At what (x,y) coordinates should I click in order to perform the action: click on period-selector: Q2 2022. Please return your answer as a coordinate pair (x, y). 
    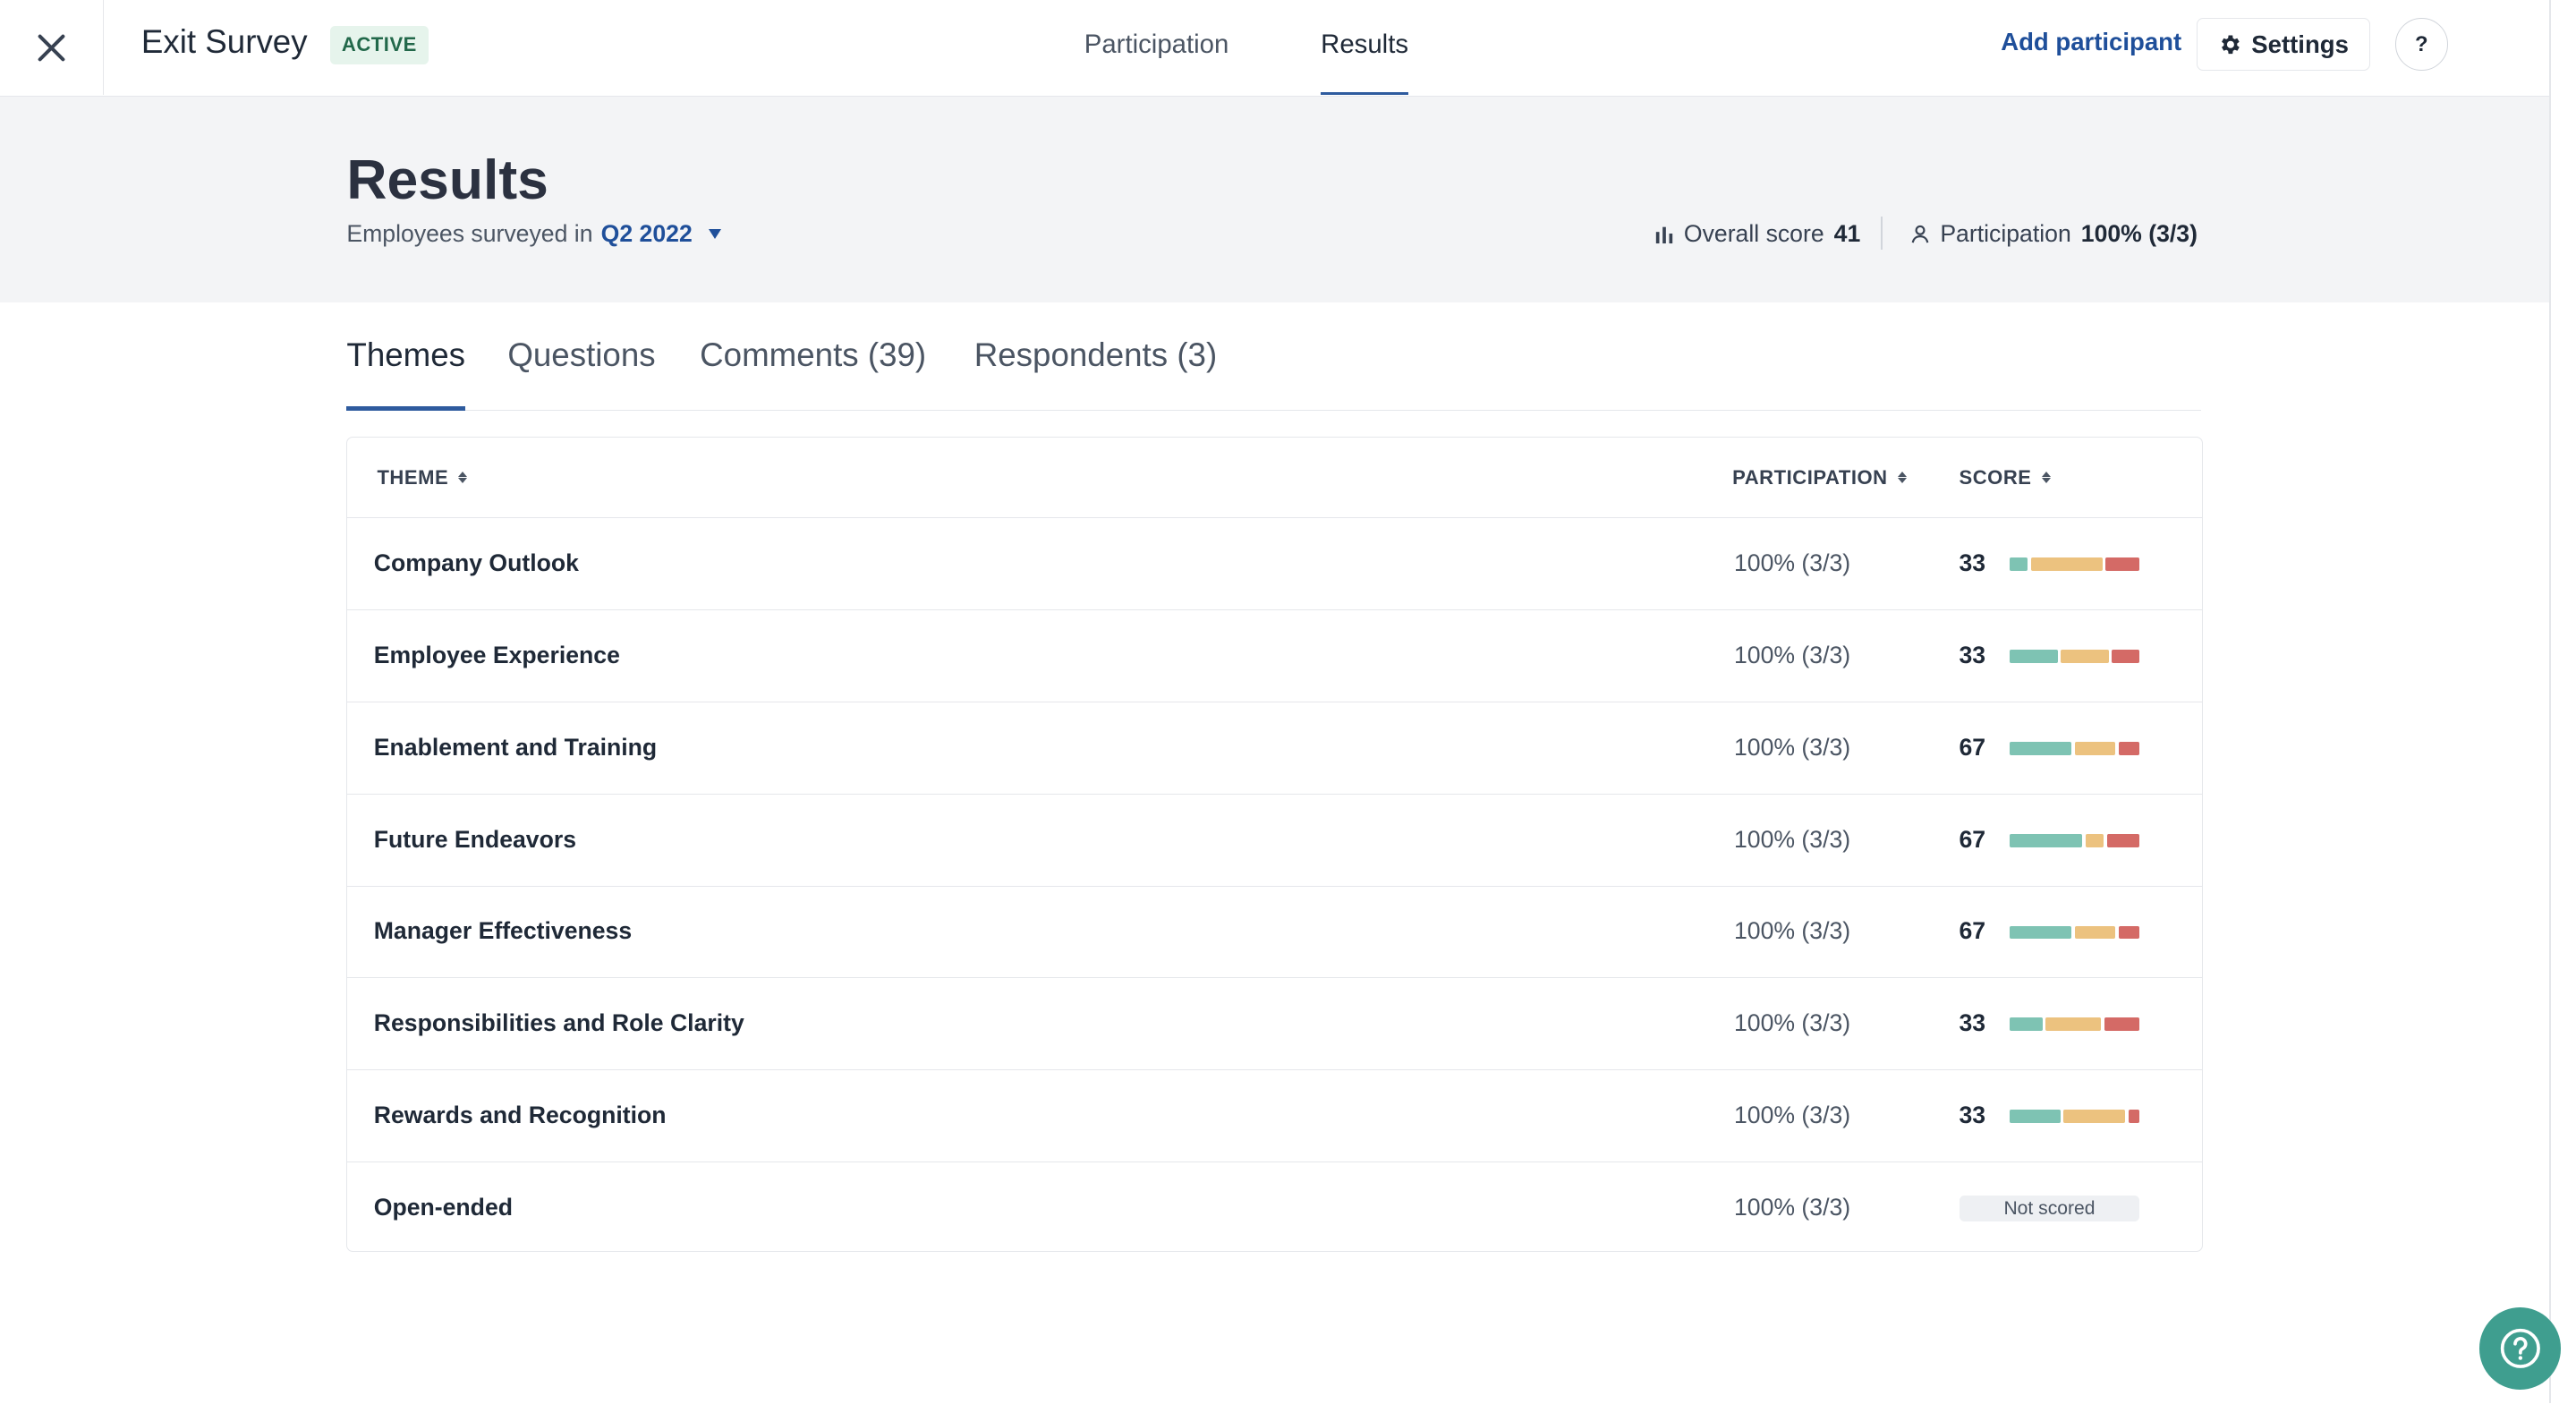
    Looking at the image, I should click on (647, 234).